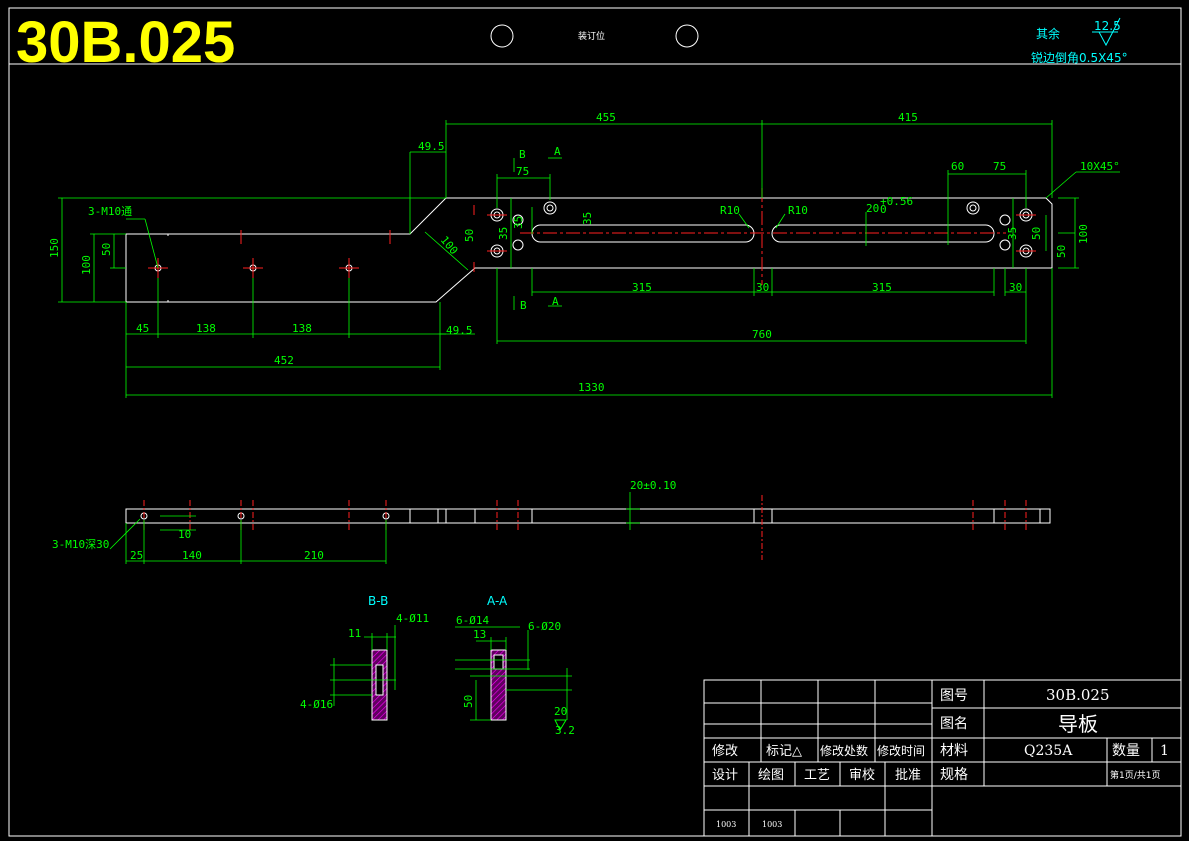  Describe the element at coordinates (560, 711) in the screenshot. I see `section-aa-dim-20: 20` at that location.